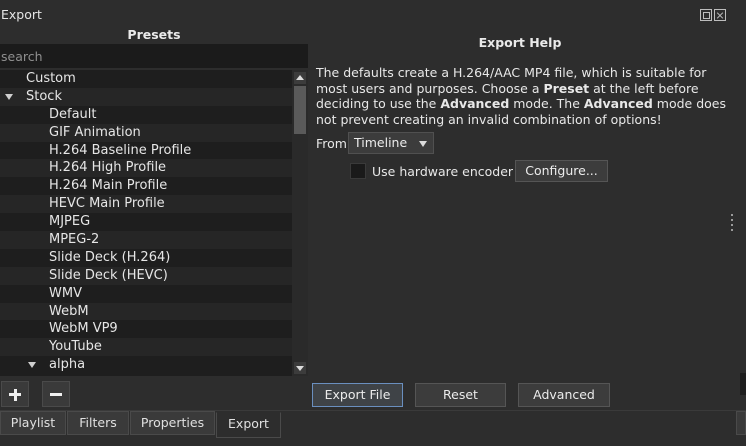  Describe the element at coordinates (172, 423) in the screenshot. I see `tab-properties: Properties` at that location.